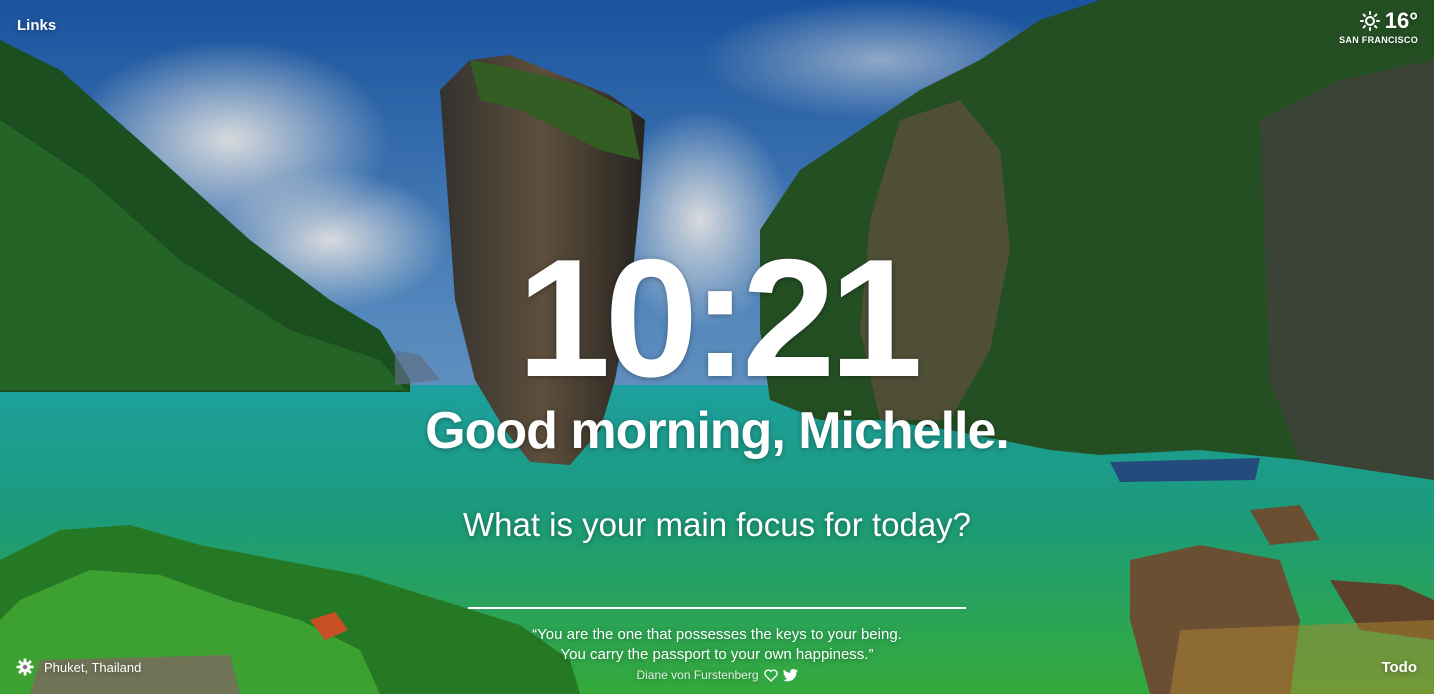 This screenshot has width=1434, height=694. I want to click on heart-icon, so click(770, 675).